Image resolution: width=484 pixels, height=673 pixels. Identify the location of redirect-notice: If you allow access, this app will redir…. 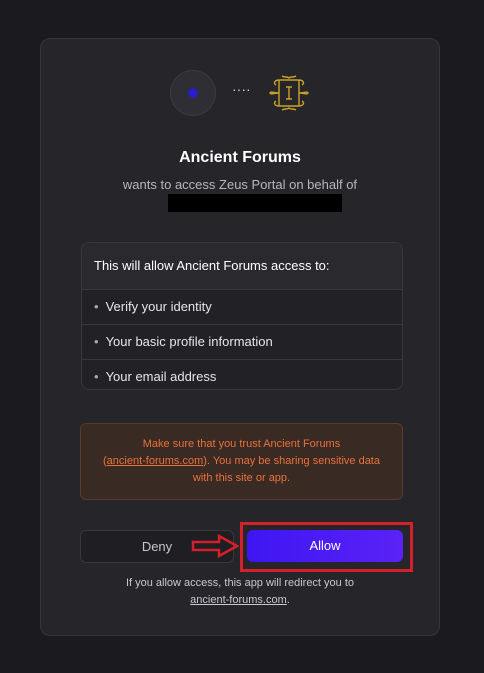
(240, 592).